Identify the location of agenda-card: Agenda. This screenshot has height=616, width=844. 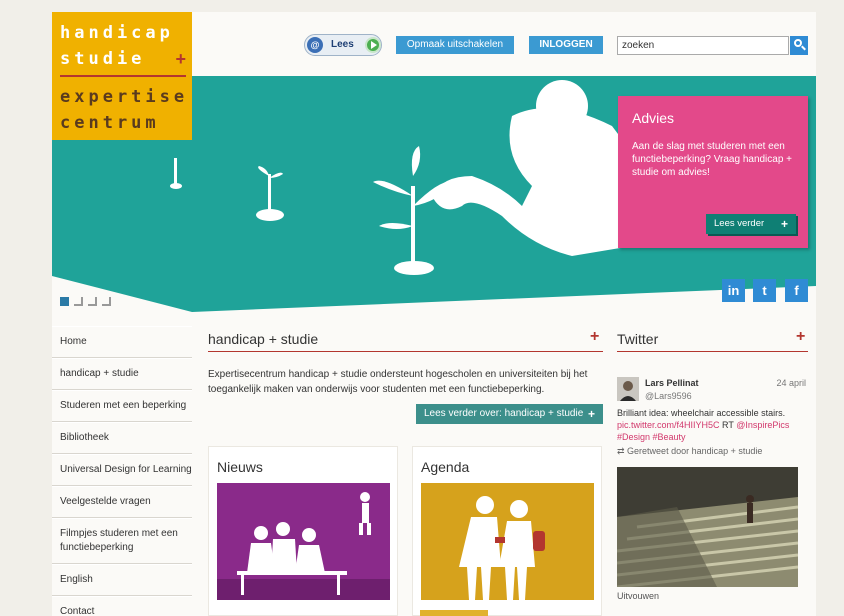
(507, 531).